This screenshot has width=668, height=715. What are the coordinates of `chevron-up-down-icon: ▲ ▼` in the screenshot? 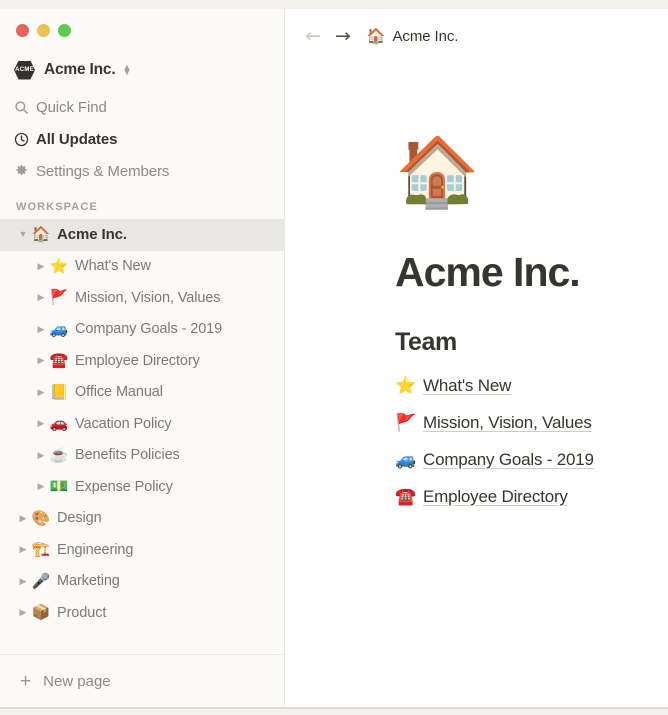 It's located at (127, 69).